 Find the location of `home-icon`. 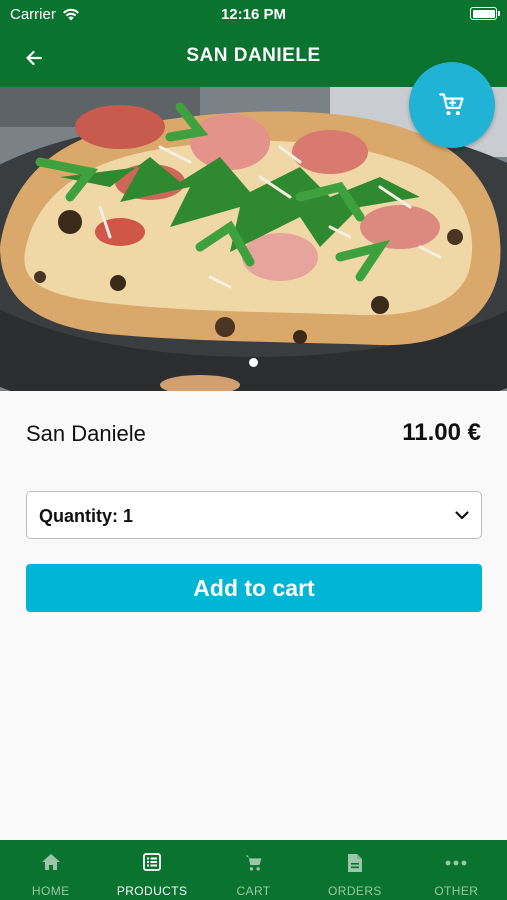

home-icon is located at coordinates (50, 862).